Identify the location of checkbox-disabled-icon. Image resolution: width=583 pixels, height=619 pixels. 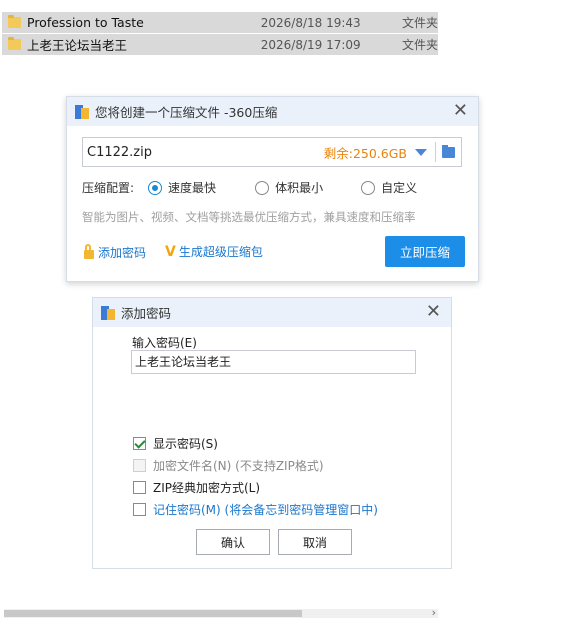
(139, 465).